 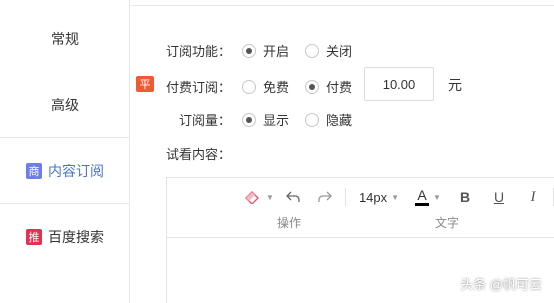 I want to click on sidebar-item-advanced: 高级, so click(x=65, y=105).